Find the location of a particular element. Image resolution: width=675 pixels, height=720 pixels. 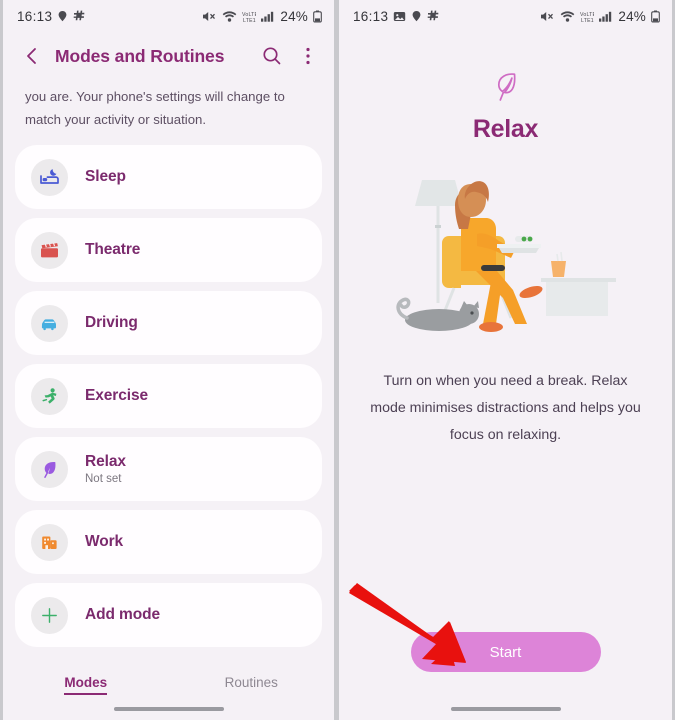

right-status-bar: 16:13 VoLTELTE1 is located at coordinates (505, 16).